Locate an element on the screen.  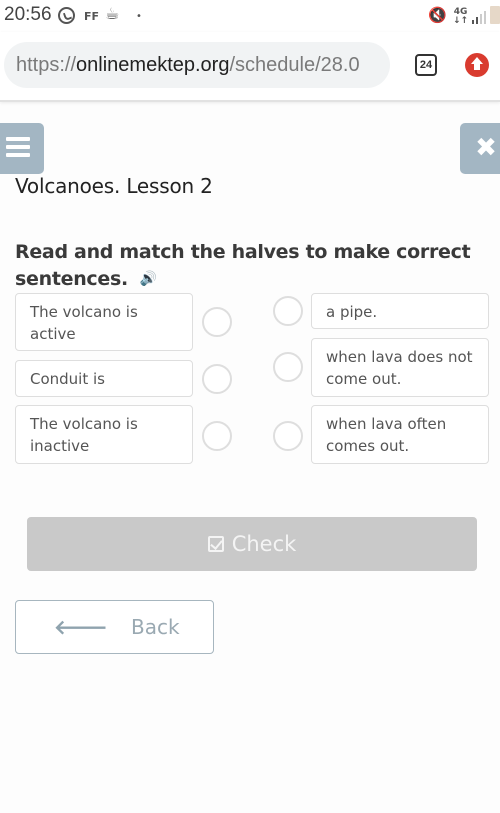
network-arrows: ↓↑ is located at coordinates (461, 21).